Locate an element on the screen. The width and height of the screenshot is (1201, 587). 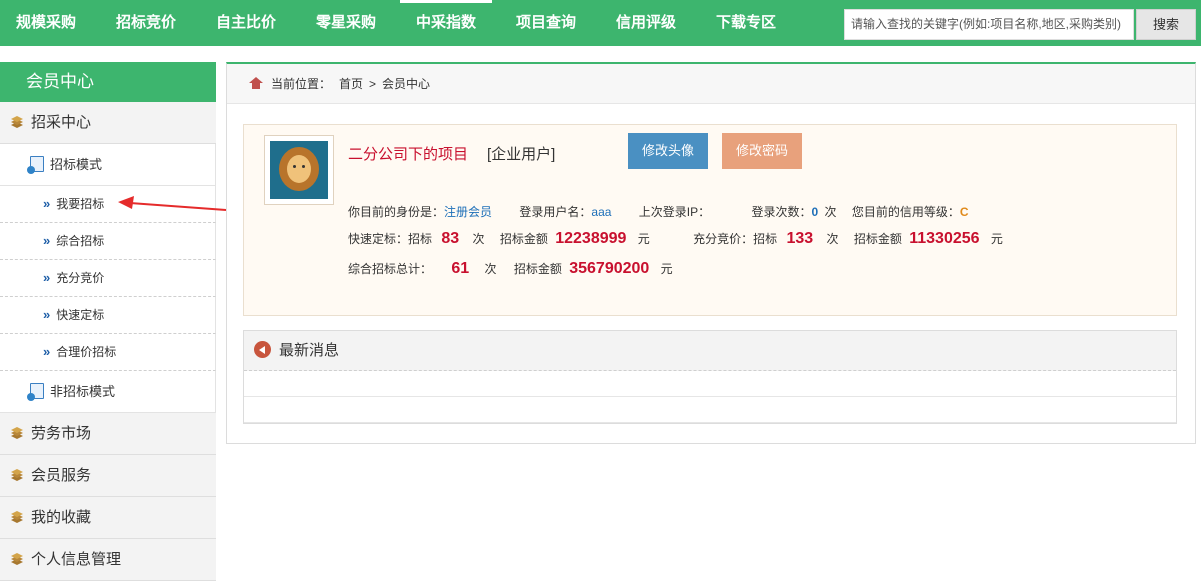
total-amount-label: 招标金额 is located at coordinates (537, 269).